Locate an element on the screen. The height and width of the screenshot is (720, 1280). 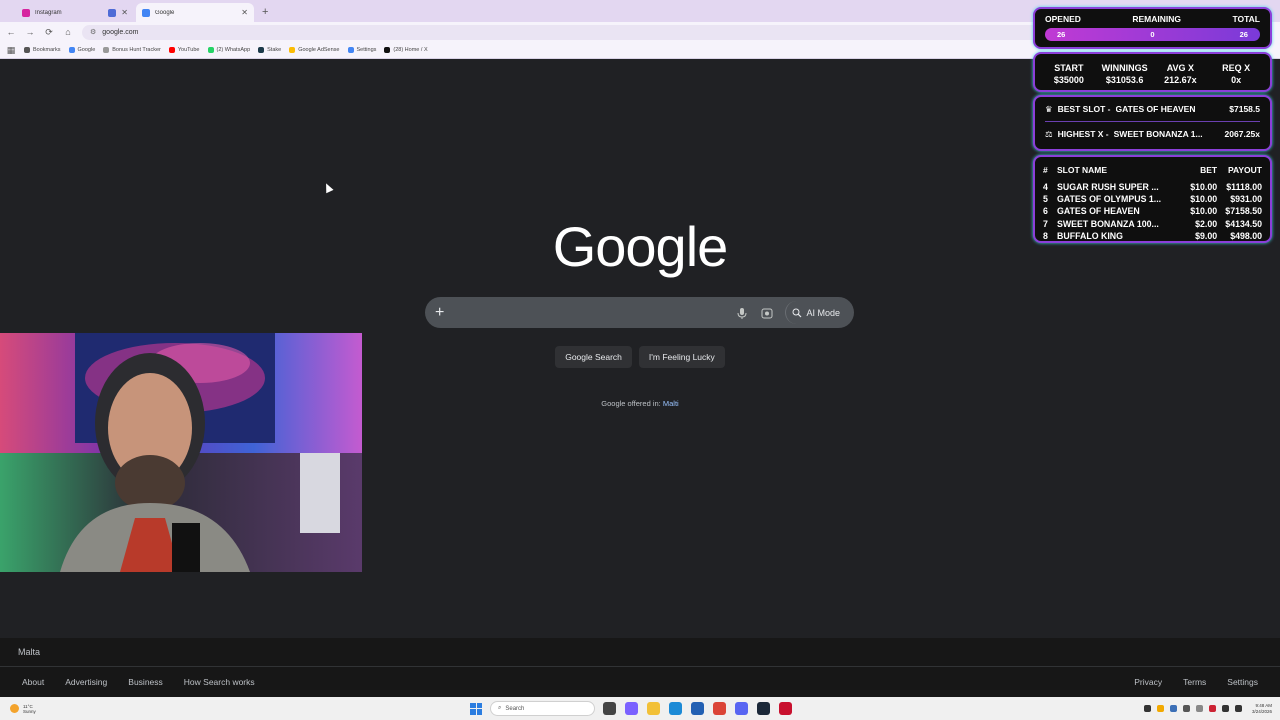
hunt-progress-panel: OPENED REMAINING TOTAL 26 0 26 is located at coordinates (1152, 28).